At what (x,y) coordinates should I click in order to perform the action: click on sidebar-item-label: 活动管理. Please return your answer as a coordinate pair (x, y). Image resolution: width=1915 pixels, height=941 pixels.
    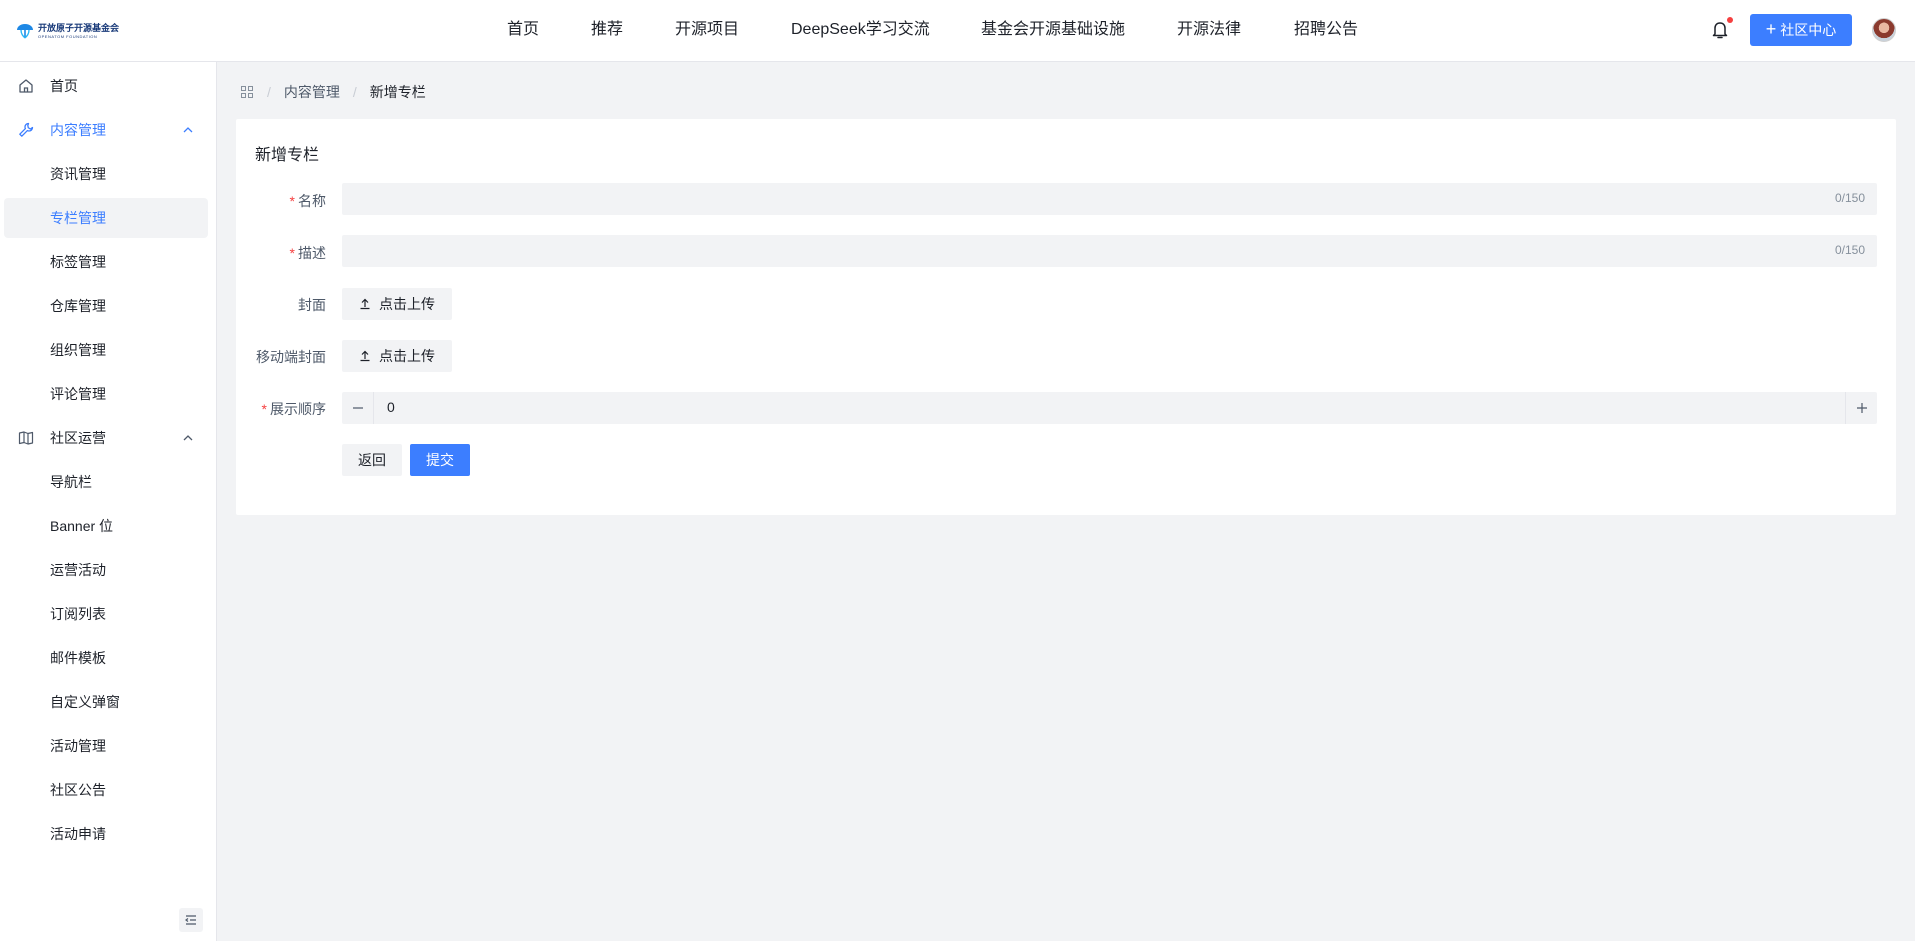
    Looking at the image, I should click on (78, 746).